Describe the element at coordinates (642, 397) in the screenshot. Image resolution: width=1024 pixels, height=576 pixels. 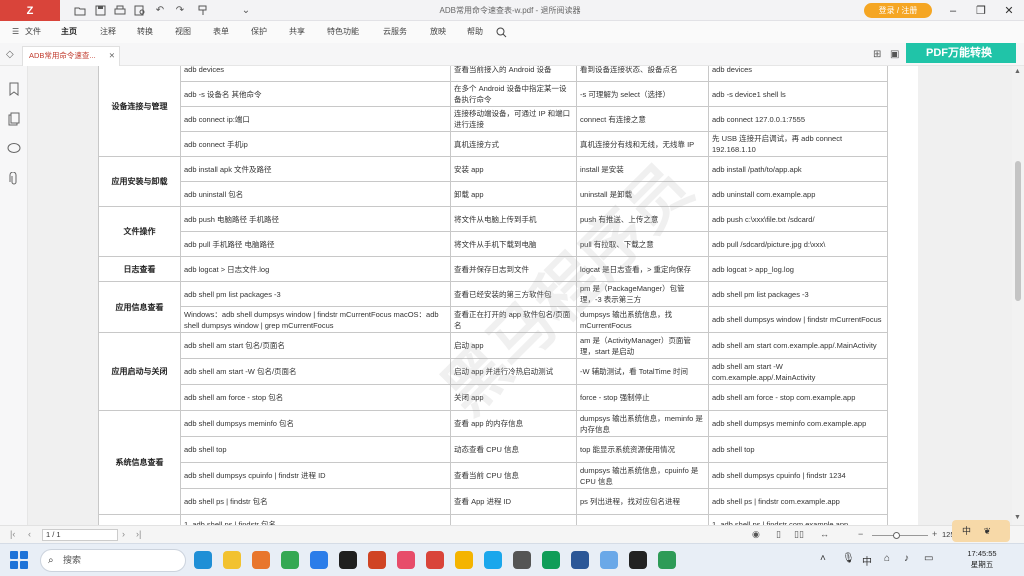
I see `note-cell: force - stop 强制停止` at that location.